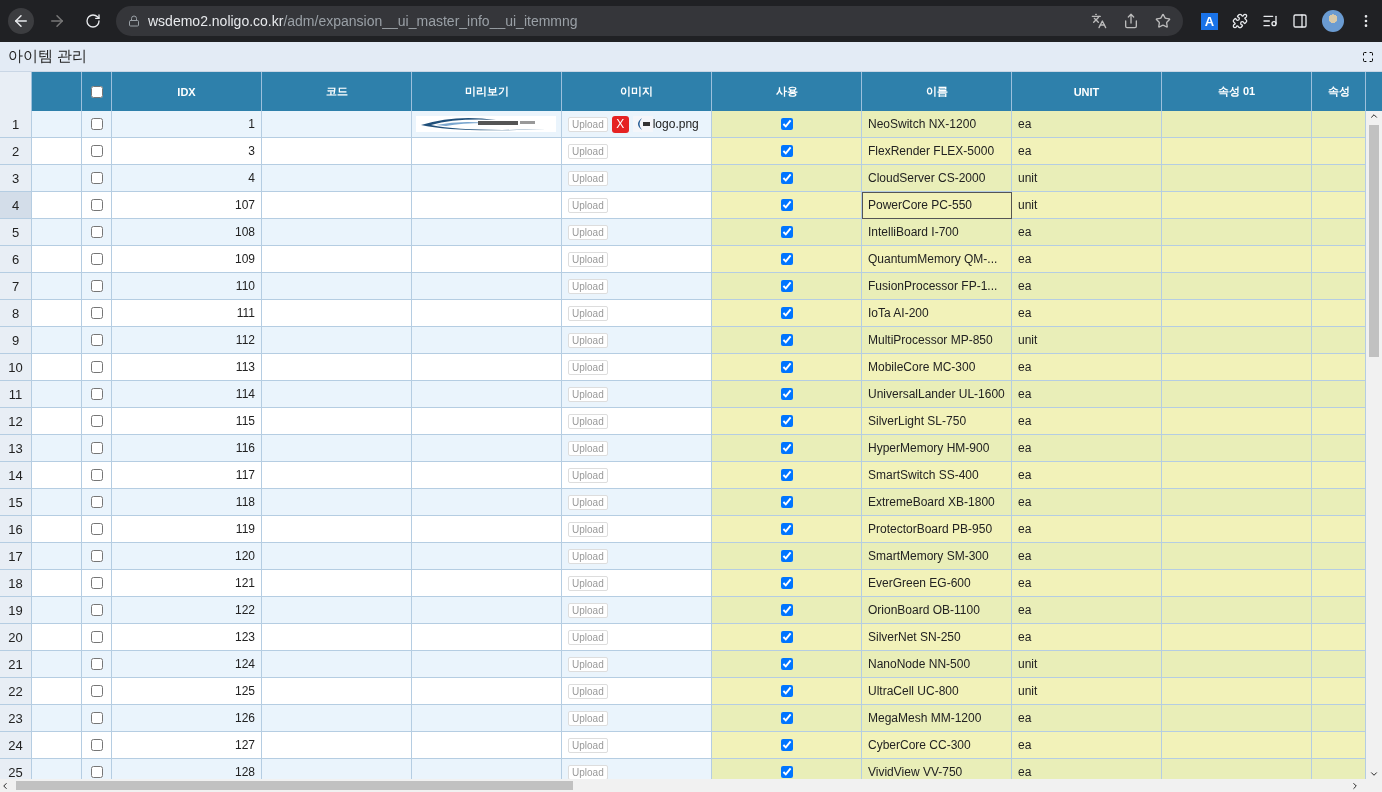  Describe the element at coordinates (487, 91) in the screenshot. I see `column-header: 미리보기` at that location.